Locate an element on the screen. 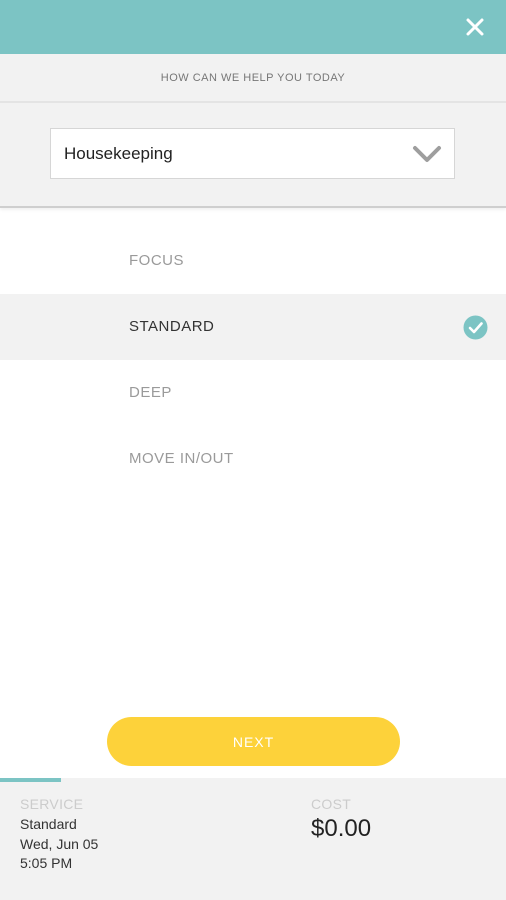 Image resolution: width=506 pixels, height=900 pixels. option-standard: STANDARD is located at coordinates (253, 327).